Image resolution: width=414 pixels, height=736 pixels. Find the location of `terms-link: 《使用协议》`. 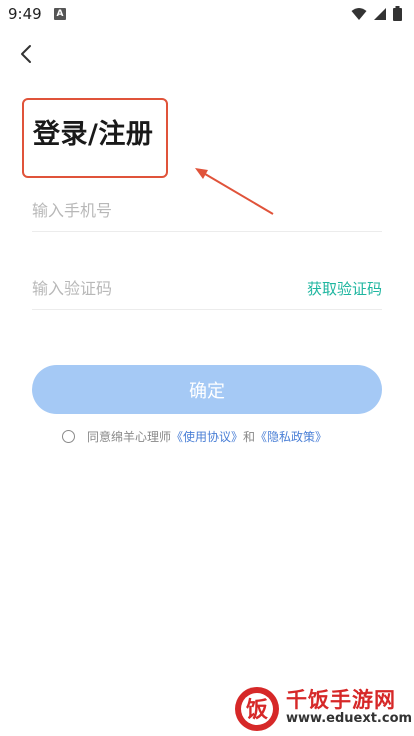

terms-link: 《使用协议》 is located at coordinates (207, 436).